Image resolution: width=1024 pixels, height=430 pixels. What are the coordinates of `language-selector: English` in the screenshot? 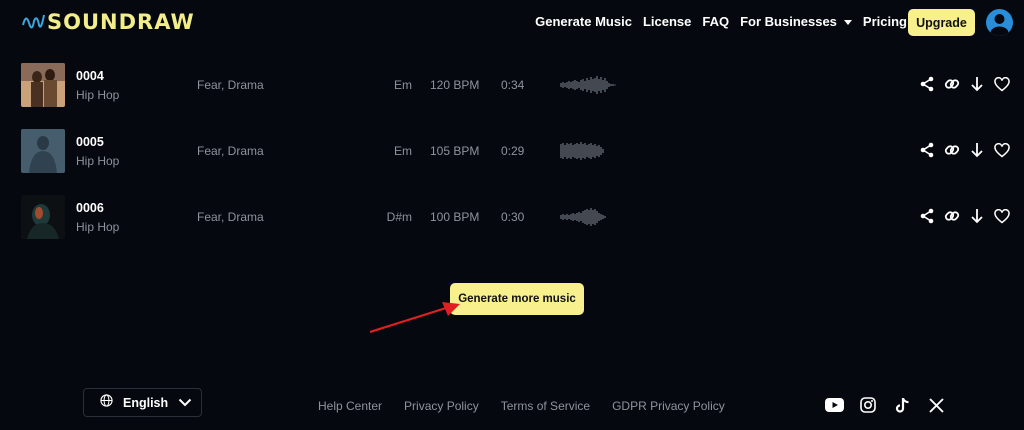 It's located at (142, 402).